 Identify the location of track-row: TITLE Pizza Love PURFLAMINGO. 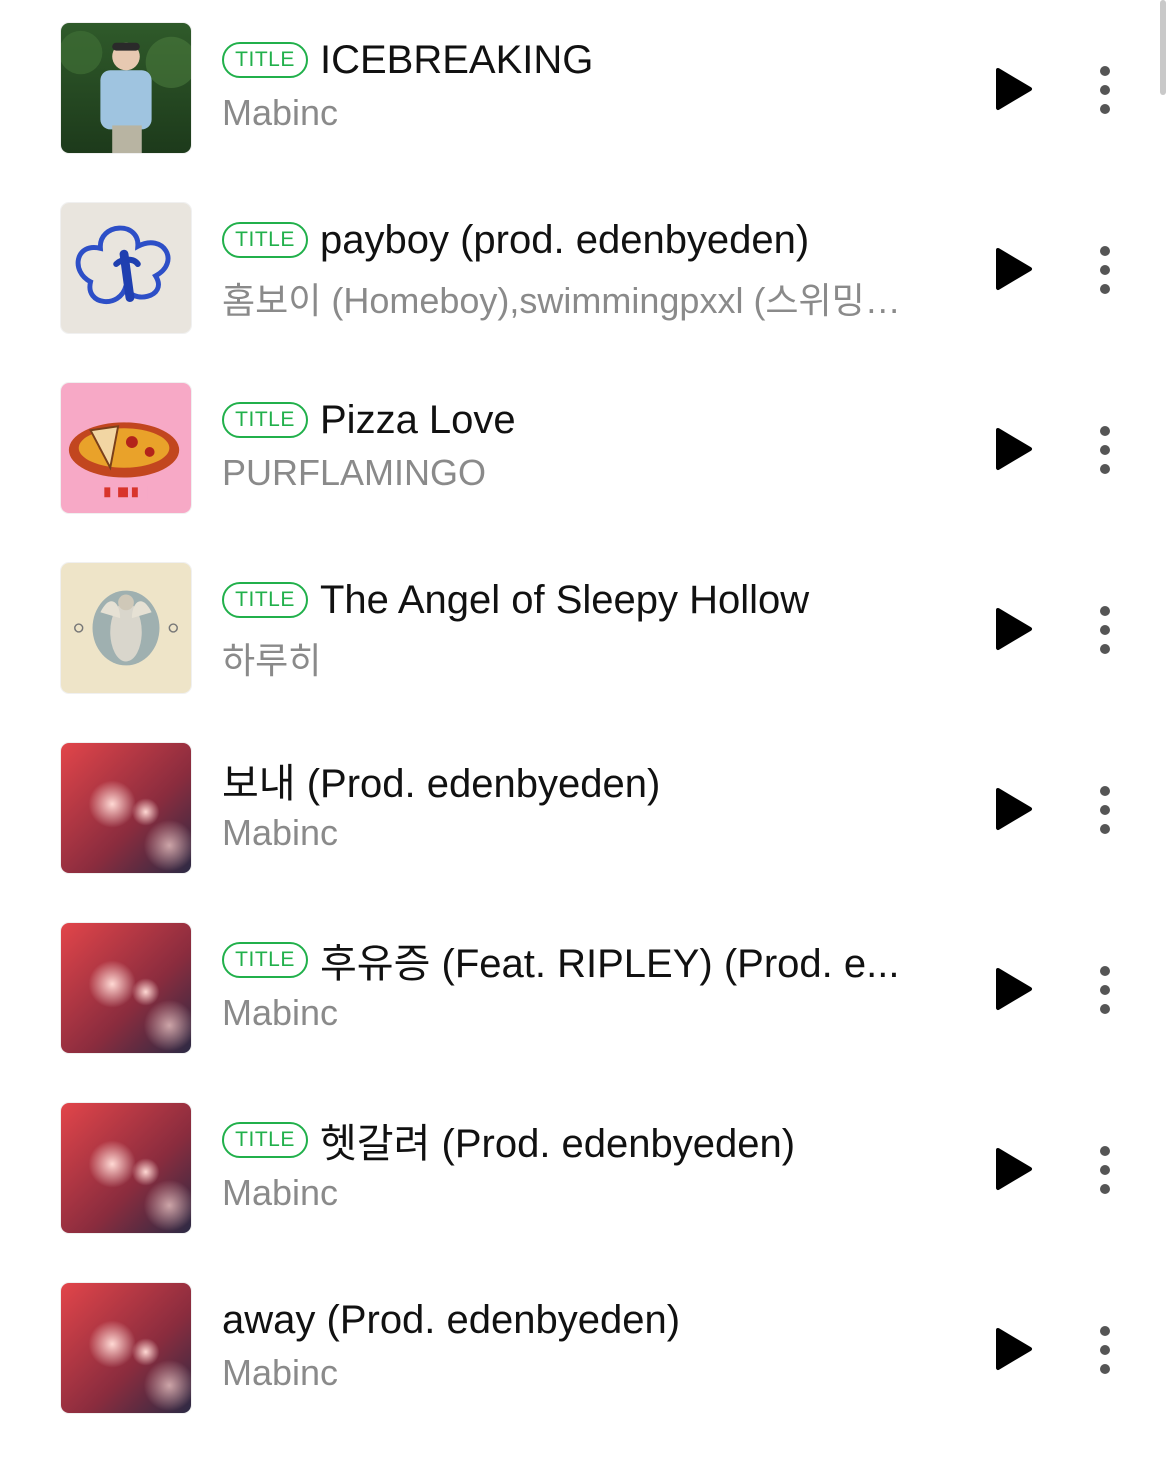
(575, 472).